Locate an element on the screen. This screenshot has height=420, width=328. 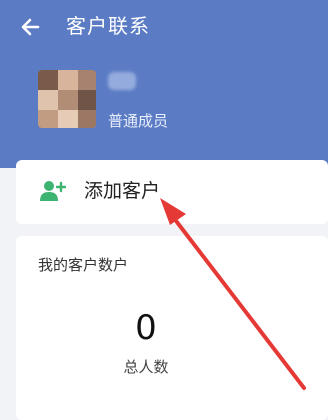
user-name-blurred is located at coordinates (122, 81).